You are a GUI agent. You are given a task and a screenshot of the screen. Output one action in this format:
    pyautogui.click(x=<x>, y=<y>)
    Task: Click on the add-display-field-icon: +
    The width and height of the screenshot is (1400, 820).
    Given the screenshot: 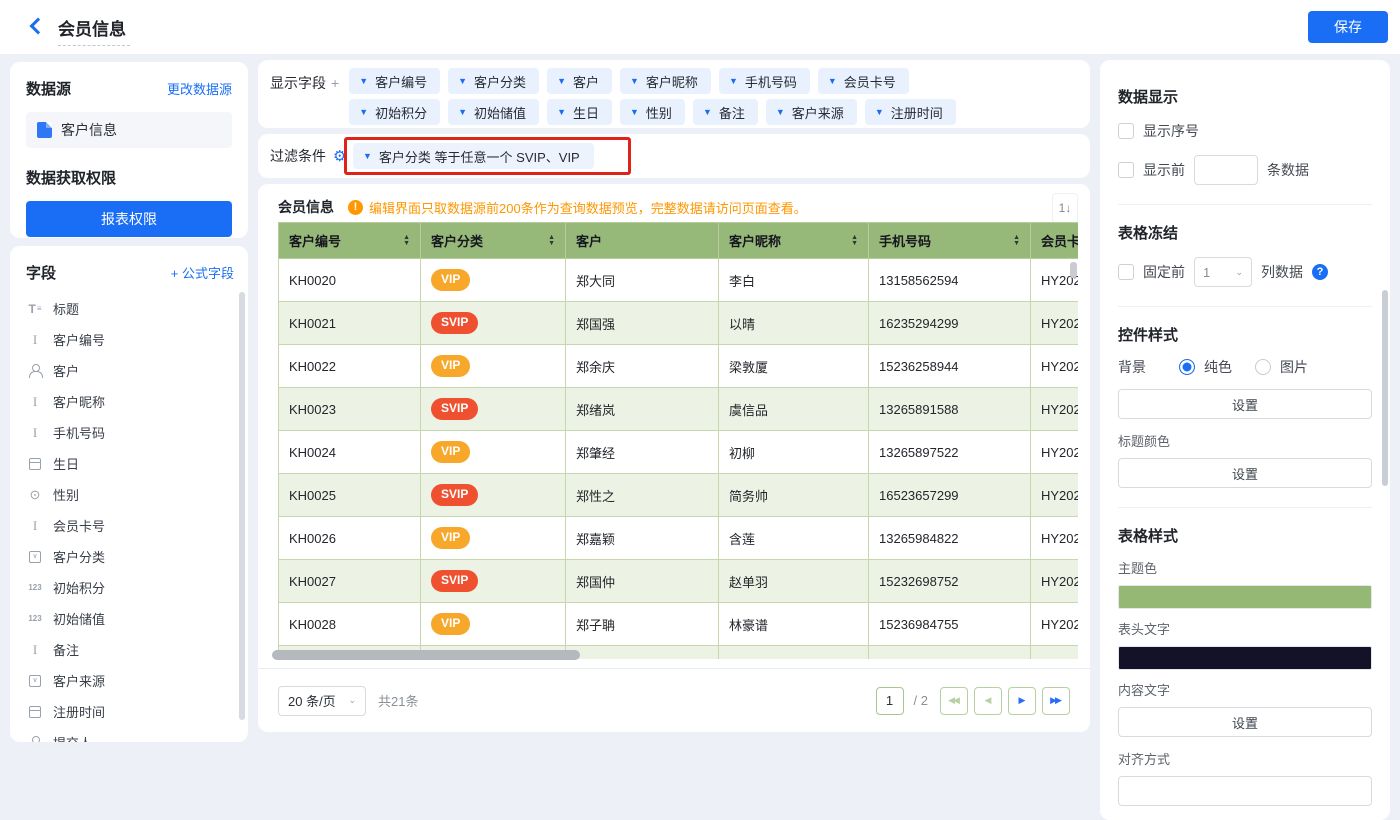 What is the action you would take?
    pyautogui.click(x=335, y=83)
    